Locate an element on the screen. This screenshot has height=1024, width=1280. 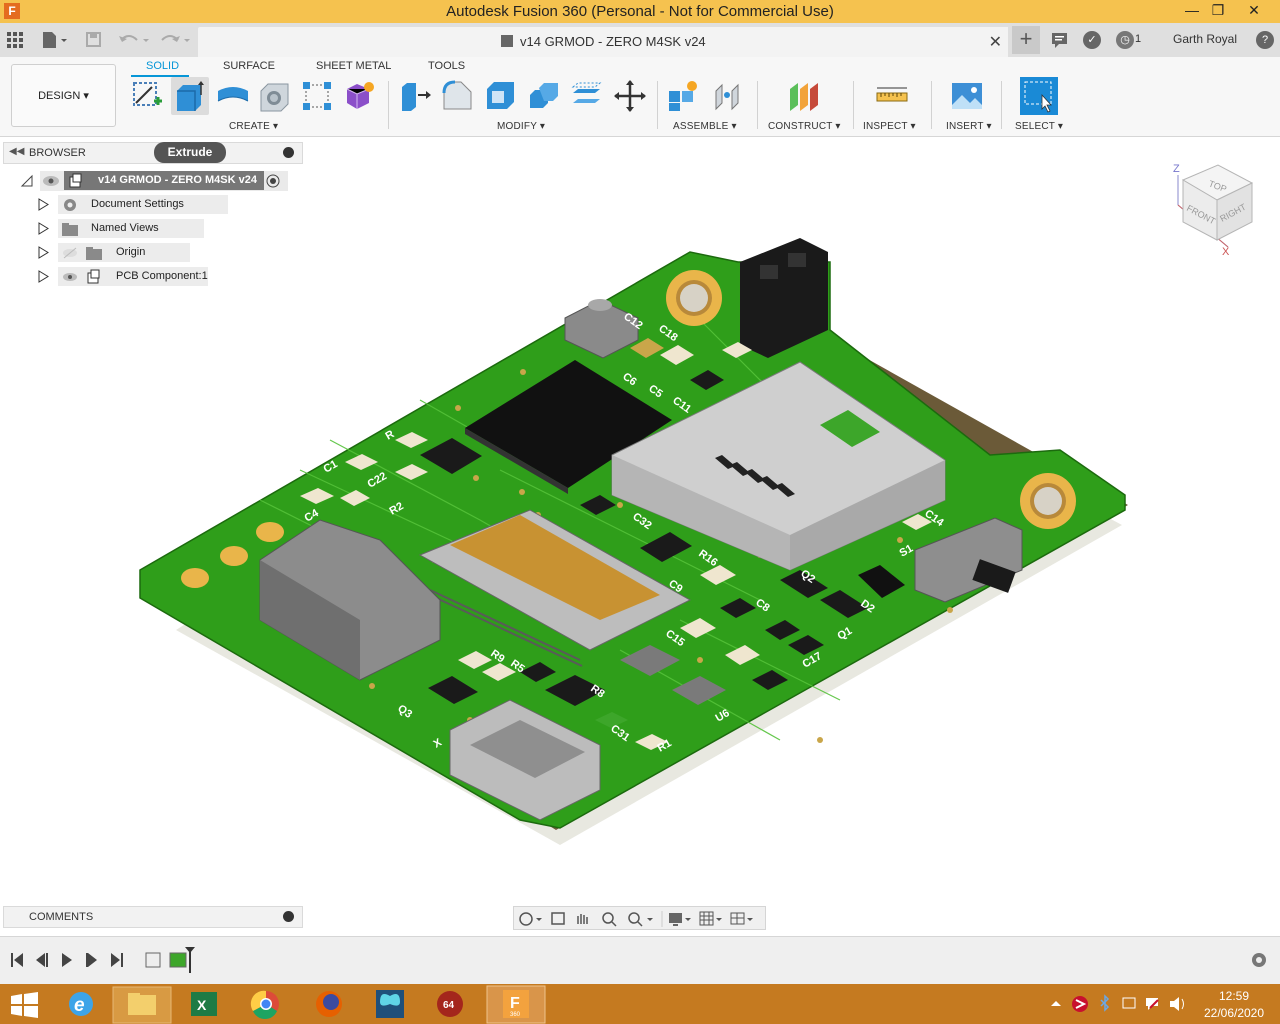
timeline-settings-icon is located at coordinates (1259, 960).